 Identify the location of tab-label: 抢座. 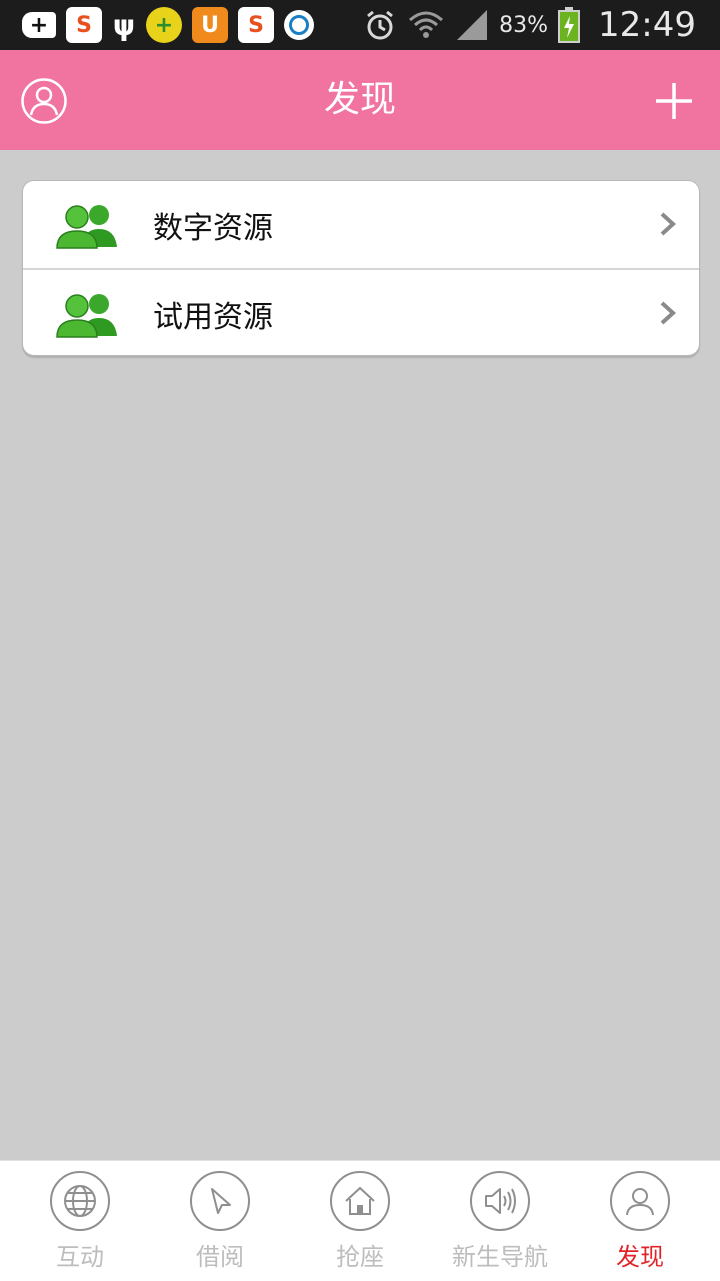
(360, 1257).